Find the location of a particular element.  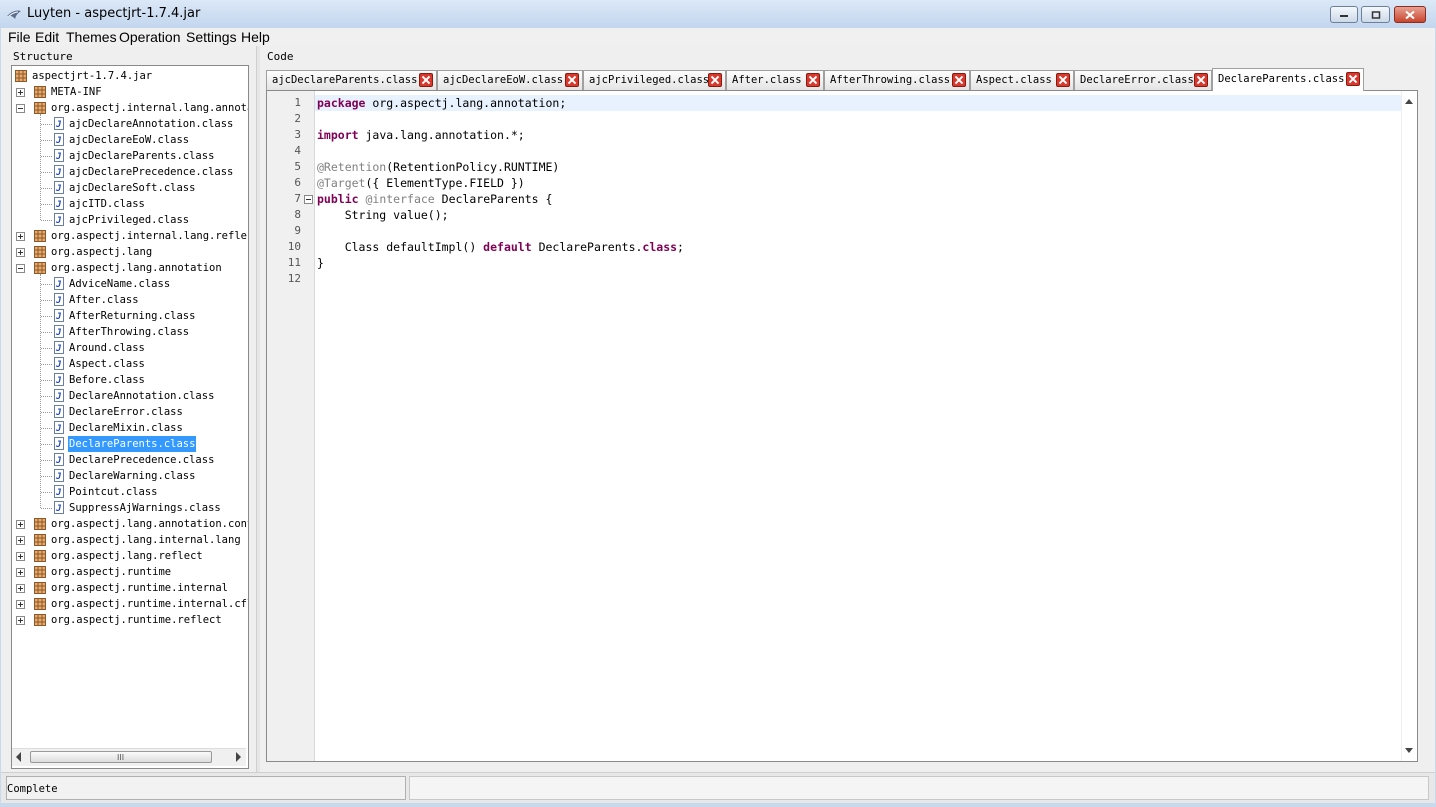

tree-node: ajcITD.class is located at coordinates (130, 204).